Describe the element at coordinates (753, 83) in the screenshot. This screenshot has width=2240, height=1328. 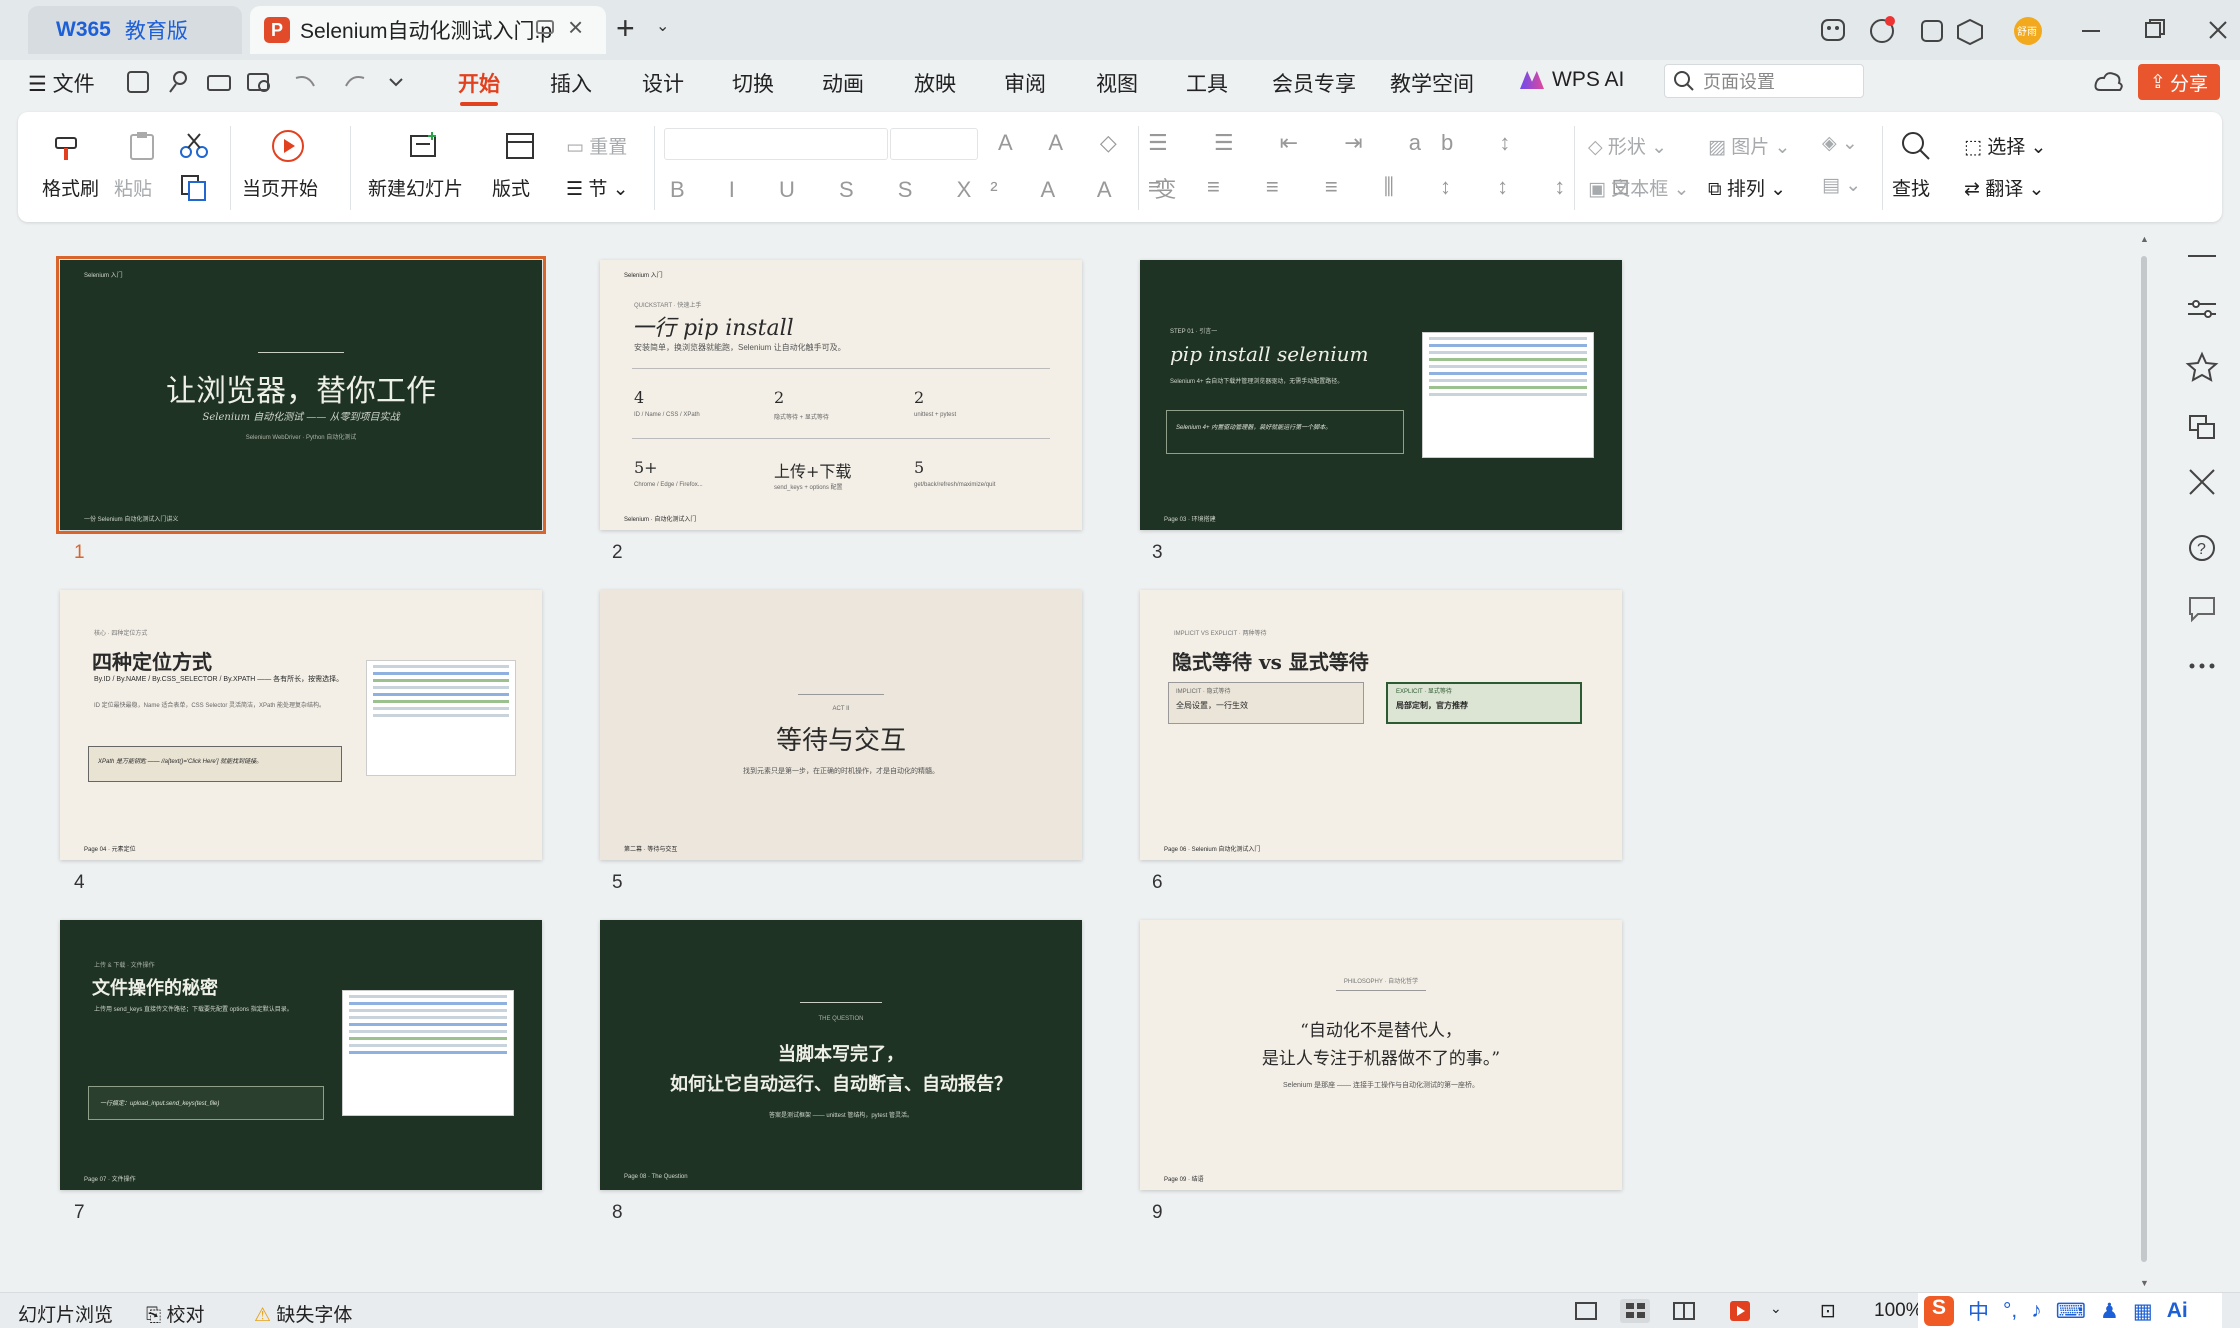
I see `tab-transition: 切换` at that location.